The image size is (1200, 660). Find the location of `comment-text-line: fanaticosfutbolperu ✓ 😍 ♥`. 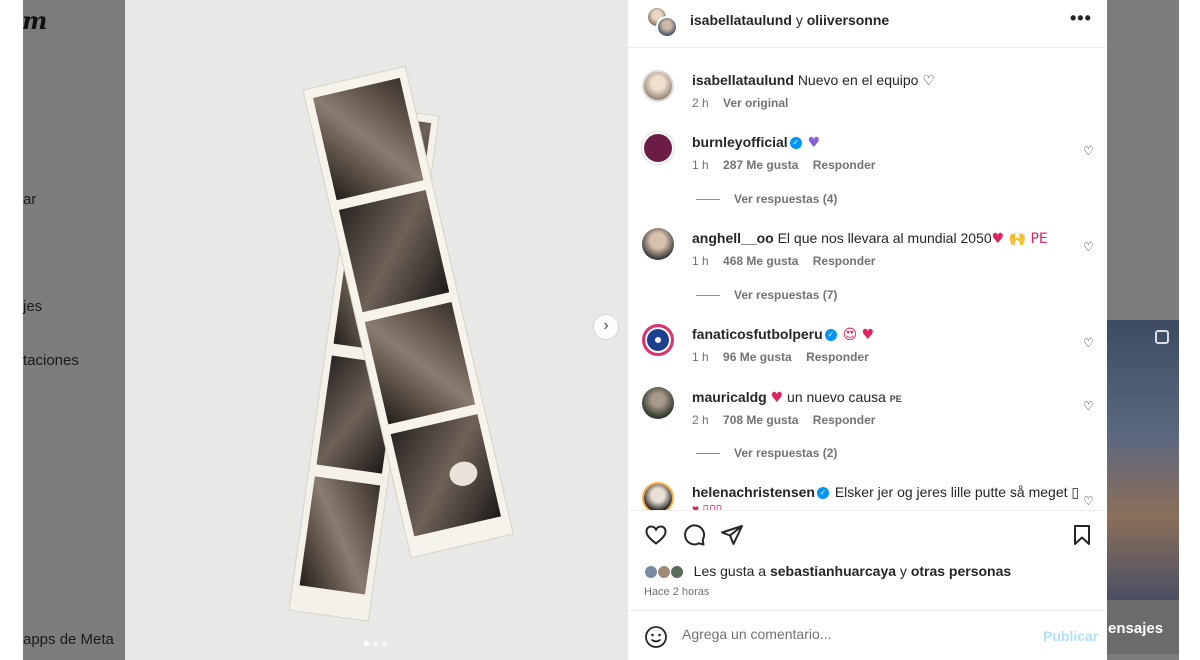

comment-text-line: fanaticosfutbolperu ✓ 😍 ♥ is located at coordinates (783, 334).